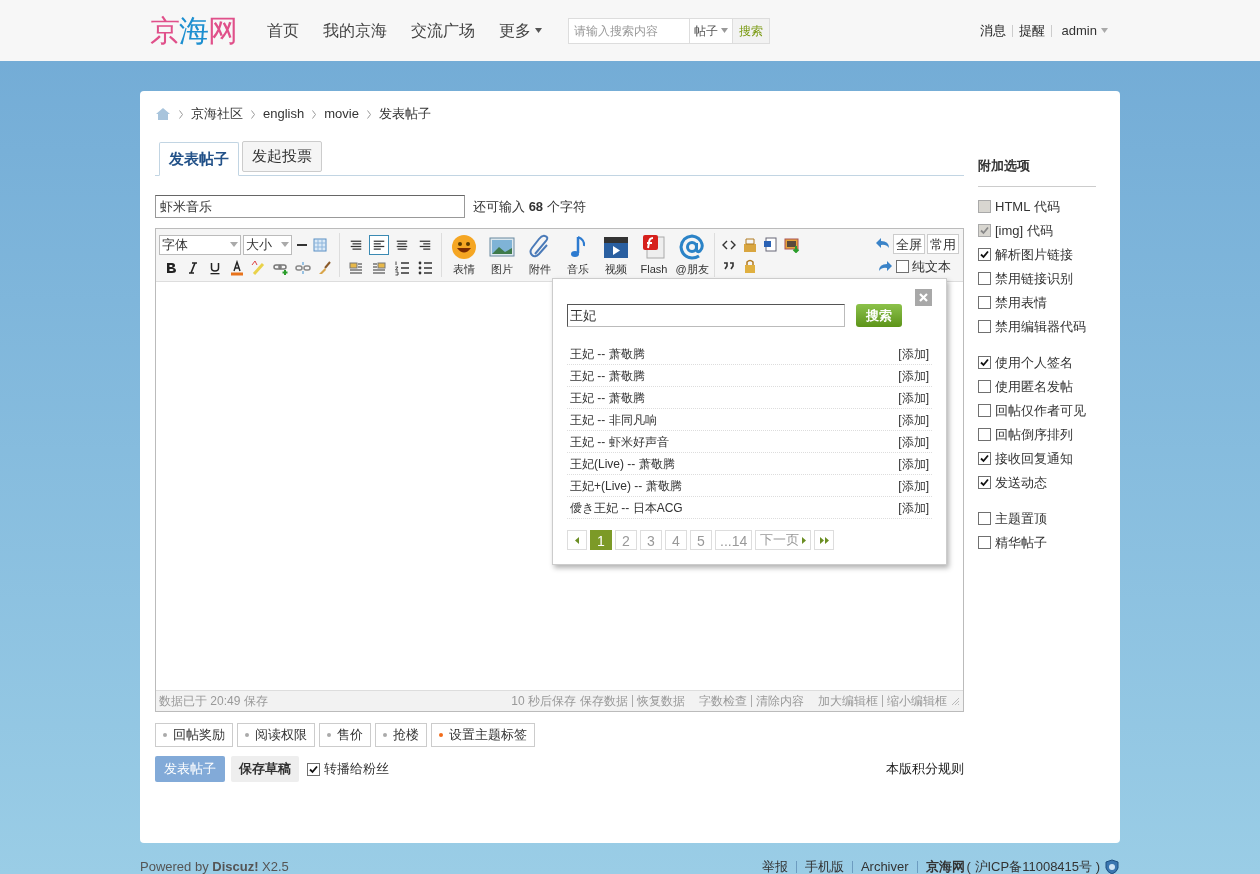 Image resolution: width=1260 pixels, height=874 pixels. I want to click on option-label: 回帖倒序排列, so click(1034, 434).